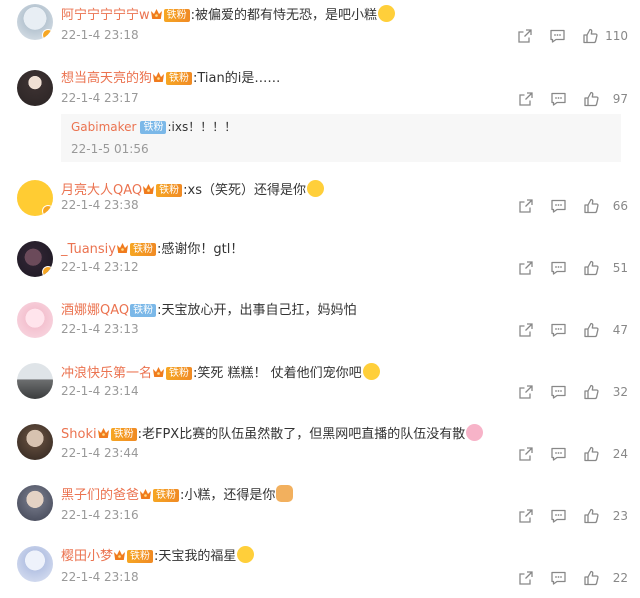 The image size is (640, 598). I want to click on comment-line: 黑子们的爸爸 铁粉:小糕，还得是你, so click(177, 495).